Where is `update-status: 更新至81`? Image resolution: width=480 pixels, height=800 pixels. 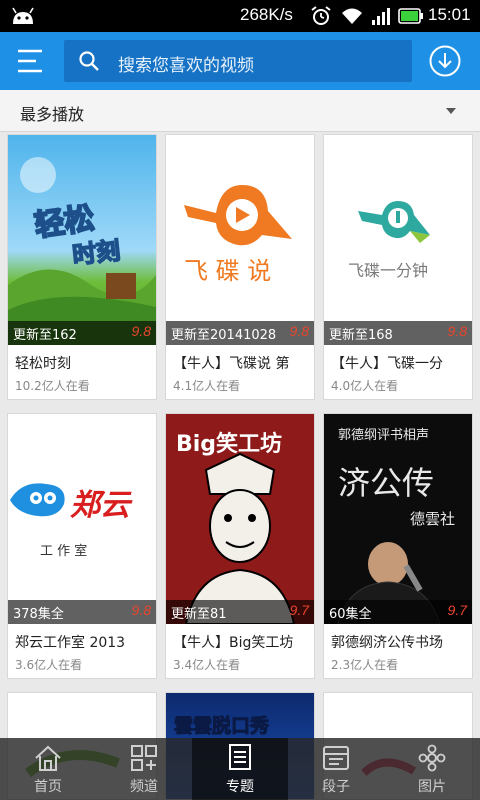 update-status: 更新至81 is located at coordinates (199, 614).